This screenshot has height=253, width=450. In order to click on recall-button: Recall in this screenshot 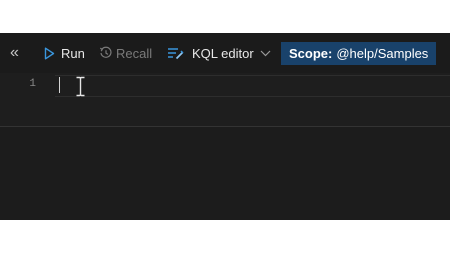, I will do `click(125, 53)`.